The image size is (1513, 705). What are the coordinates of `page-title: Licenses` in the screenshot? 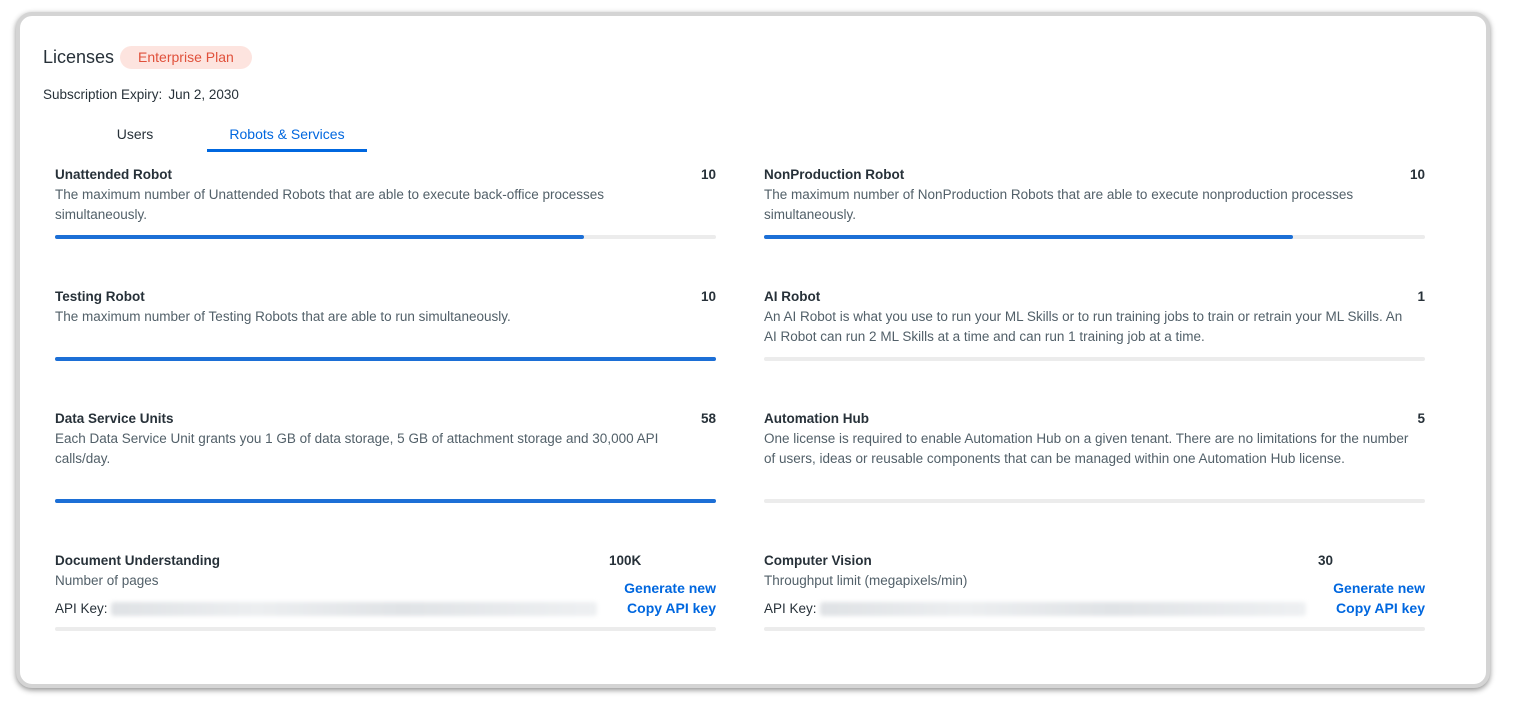 It's located at (79, 57).